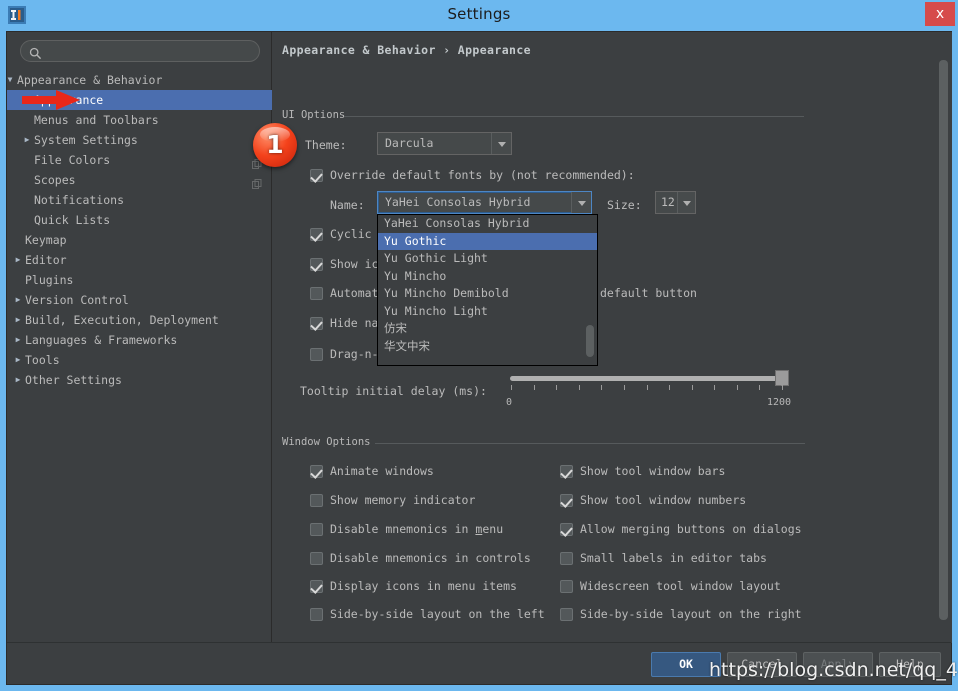  I want to click on sidebar-item-label: Other Settings, so click(73, 380).